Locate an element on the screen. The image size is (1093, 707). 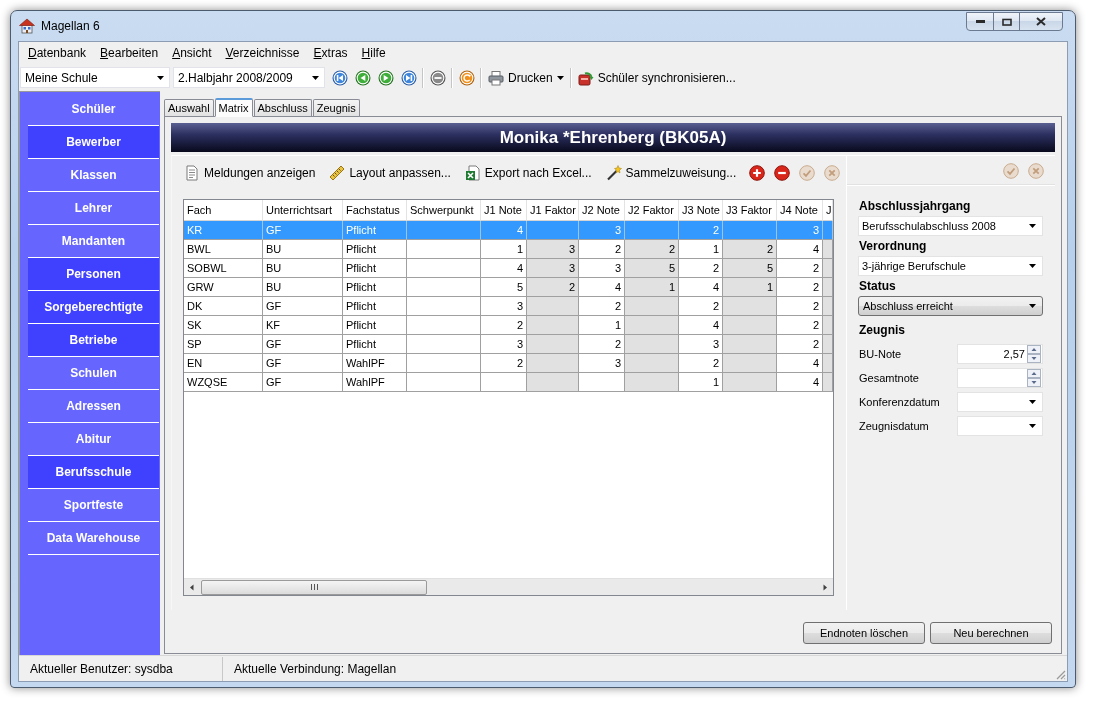
field-label: Zeugnisdatum is located at coordinates (894, 426).